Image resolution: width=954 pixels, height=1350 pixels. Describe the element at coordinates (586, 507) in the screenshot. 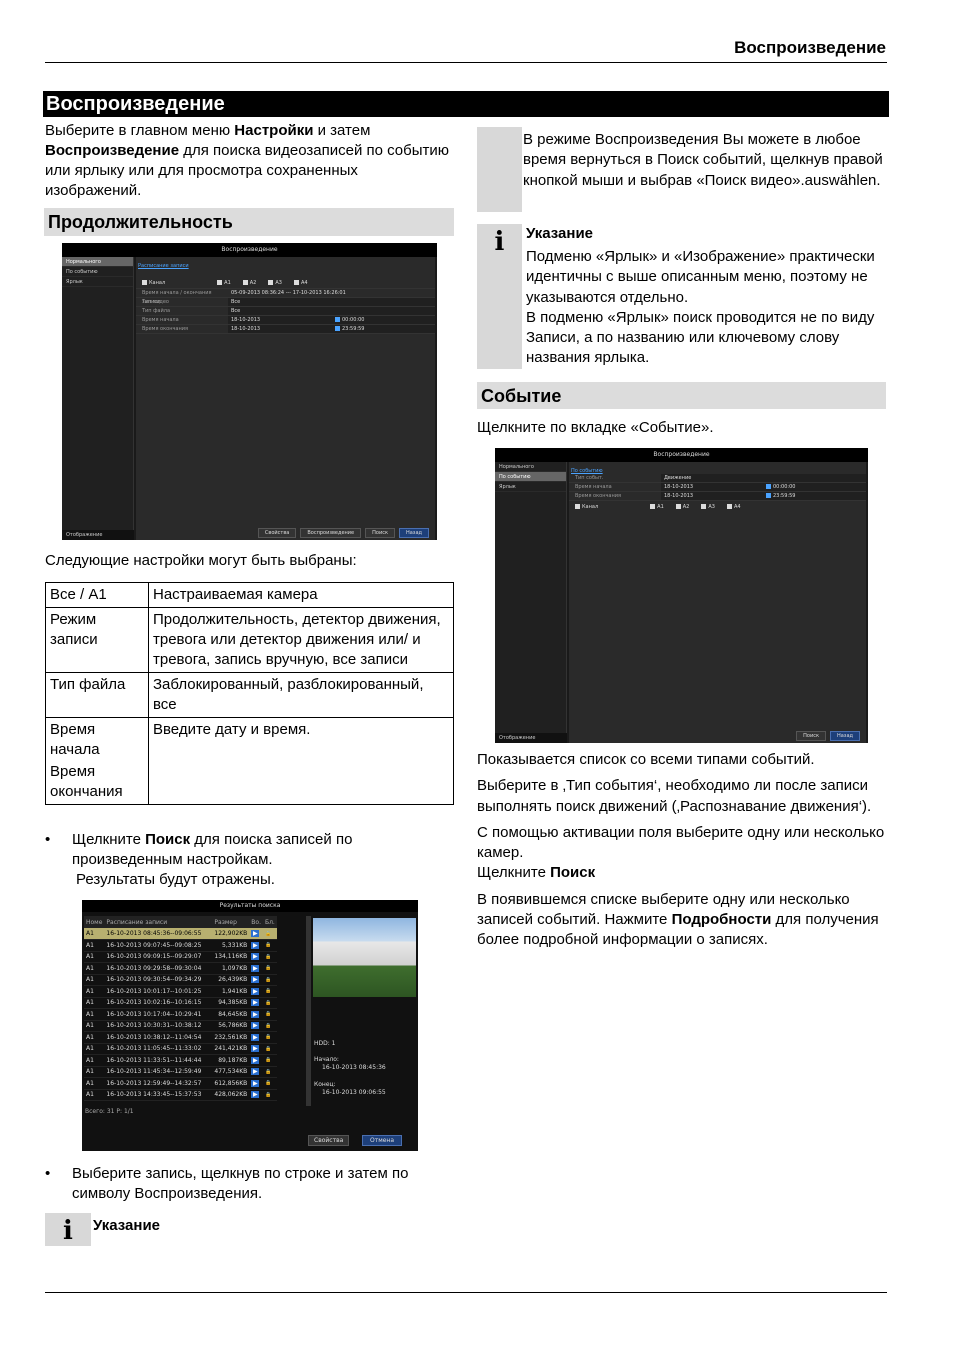

I see `dvr2-cam-0: Канал` at that location.